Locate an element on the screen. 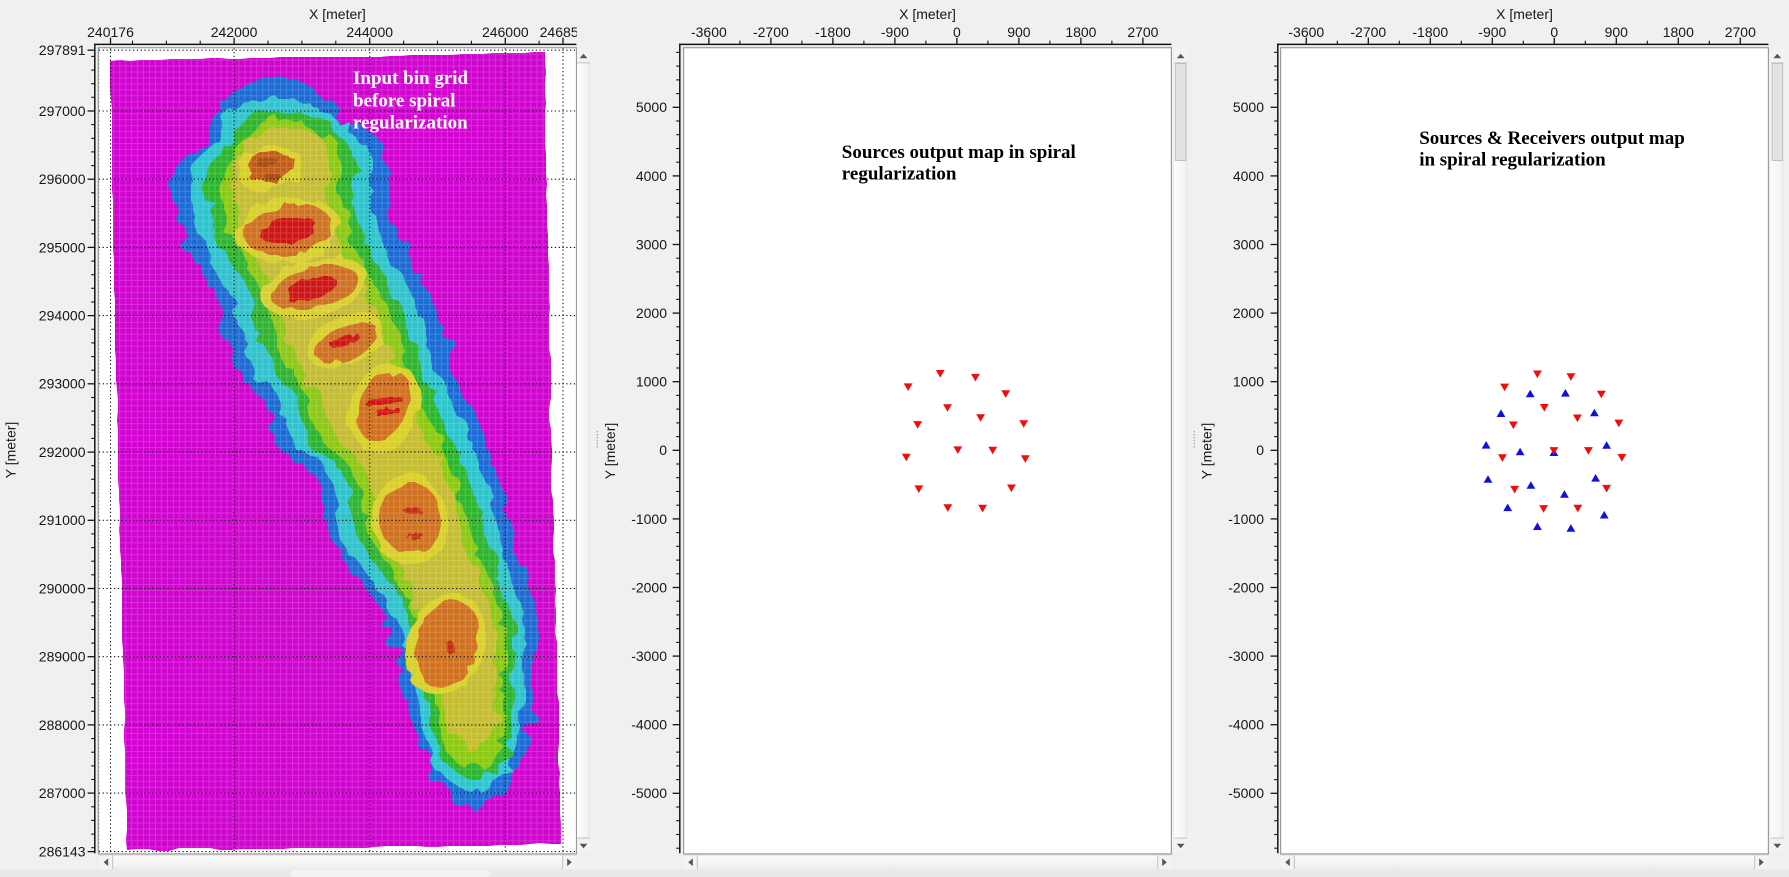  svg-text: 296000 is located at coordinates (62, 179).